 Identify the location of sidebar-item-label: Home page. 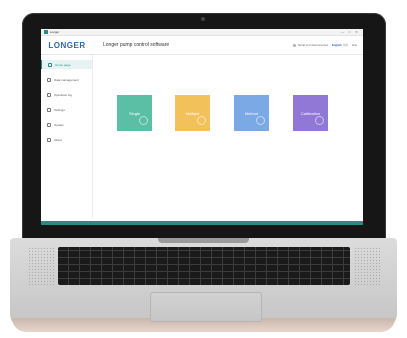
(63, 64).